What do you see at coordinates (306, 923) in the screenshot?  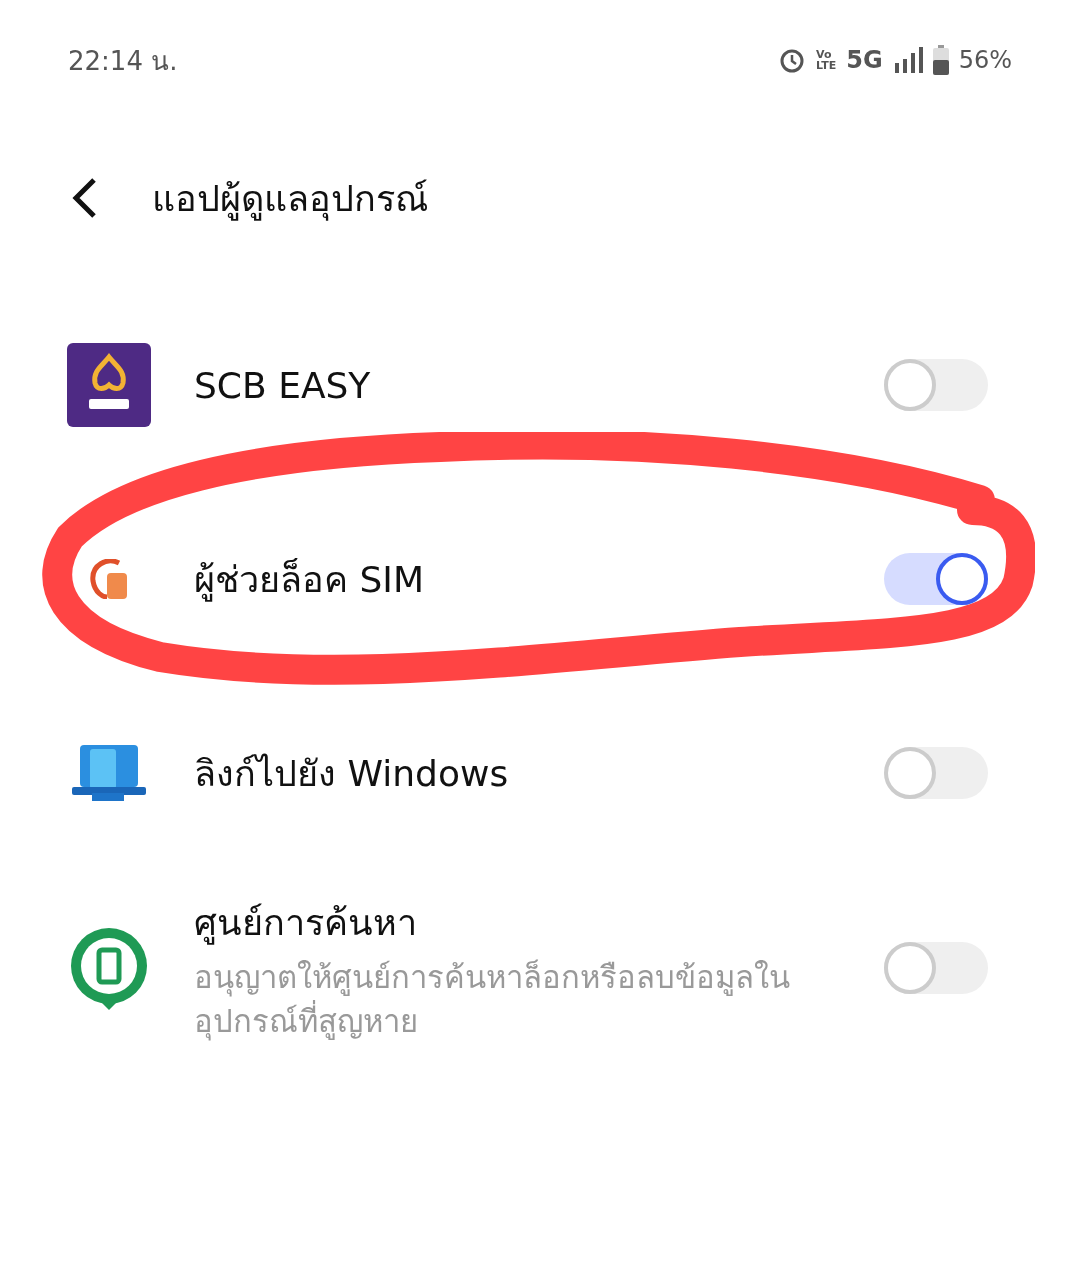 I see `app-name: ศูนย์การค้นหา` at bounding box center [306, 923].